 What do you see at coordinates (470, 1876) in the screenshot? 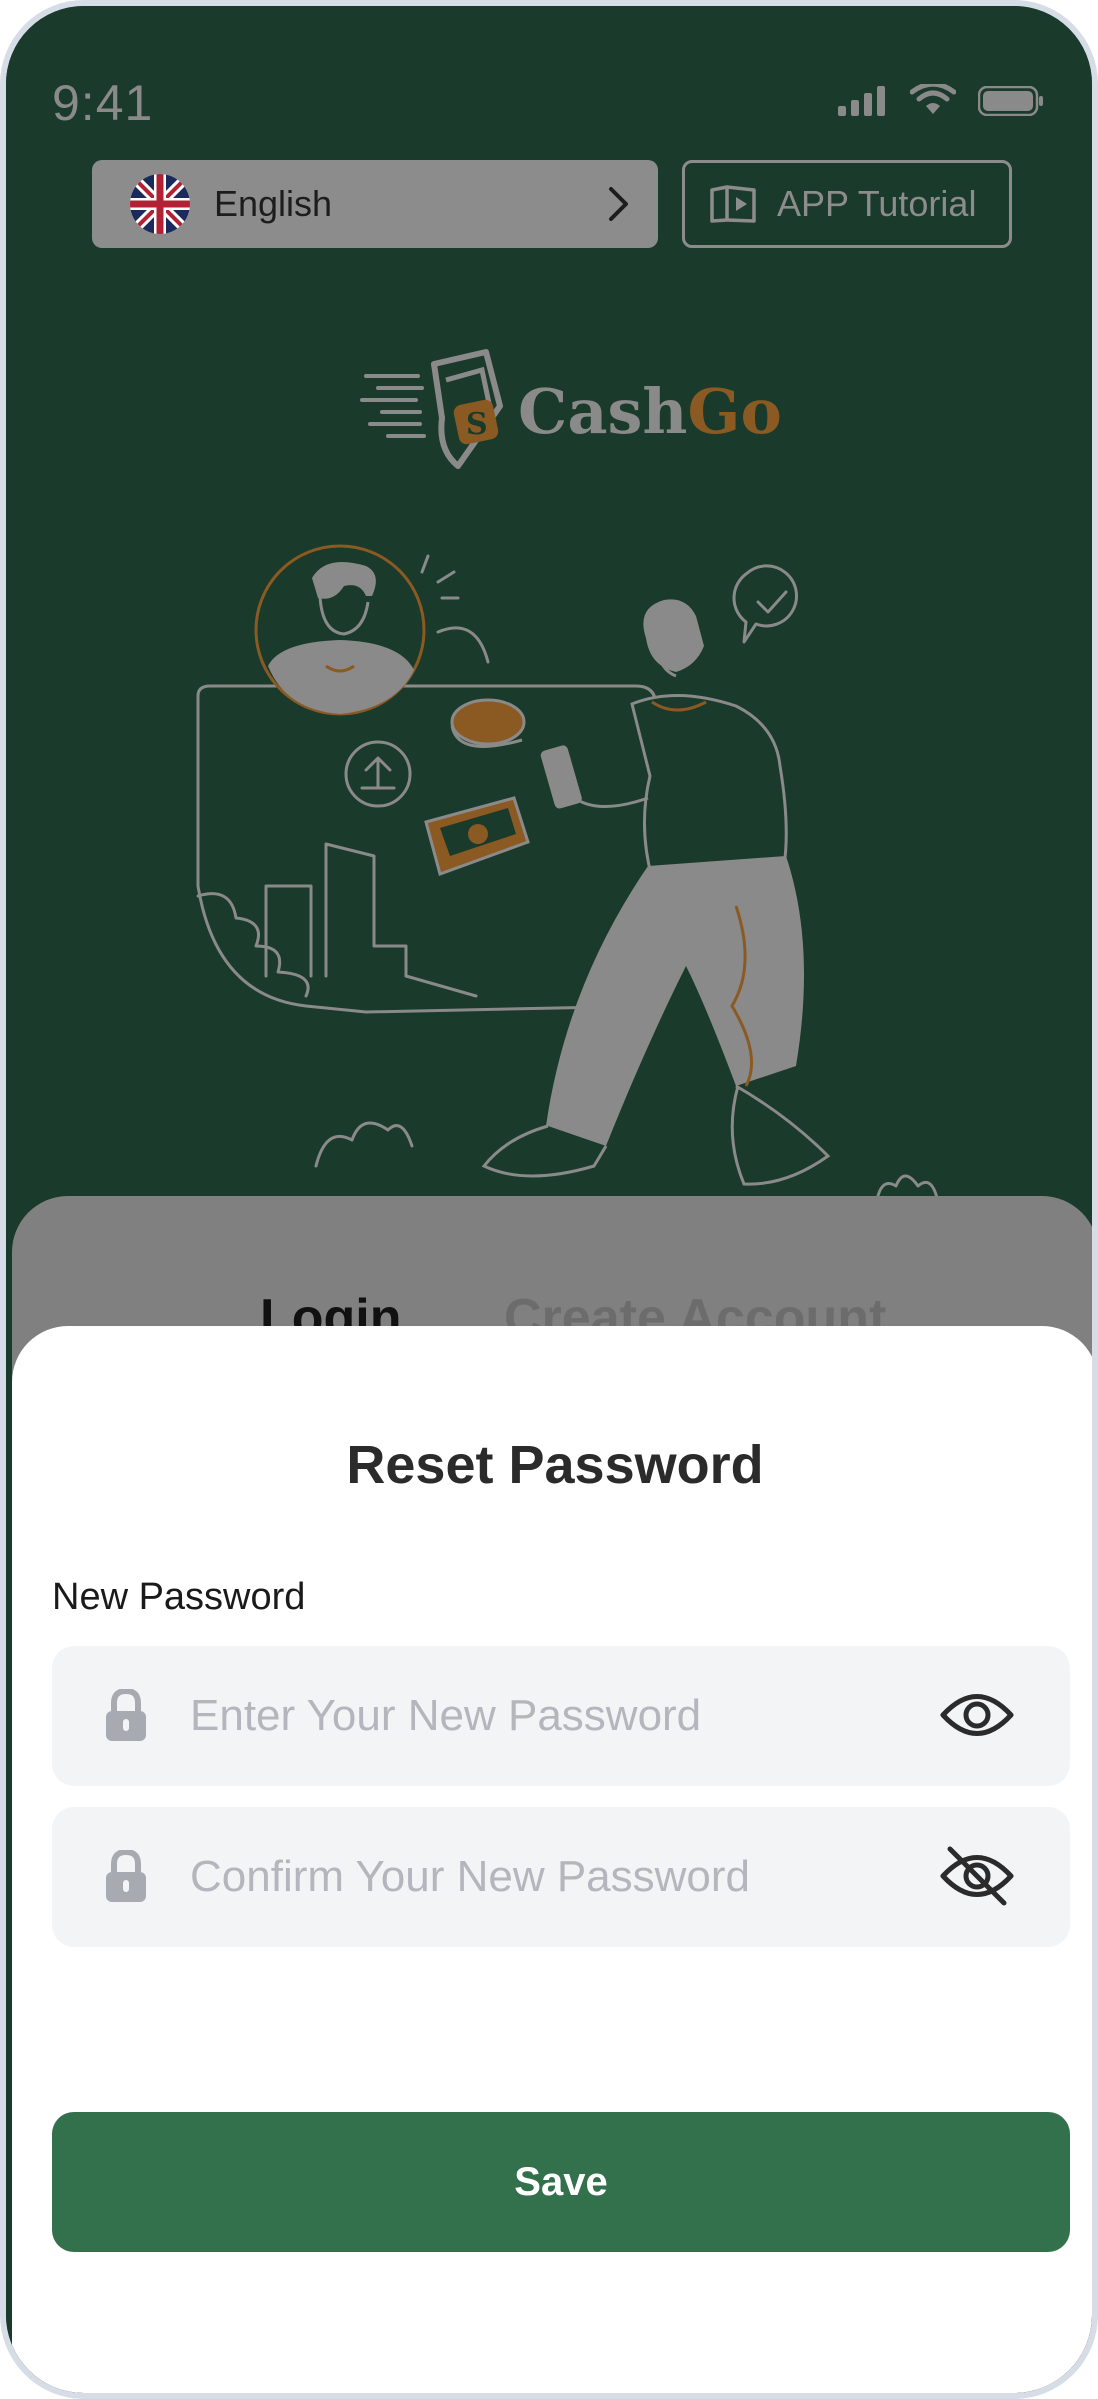
I see `confirm-password-placeholder: Confirm Your New Password` at bounding box center [470, 1876].